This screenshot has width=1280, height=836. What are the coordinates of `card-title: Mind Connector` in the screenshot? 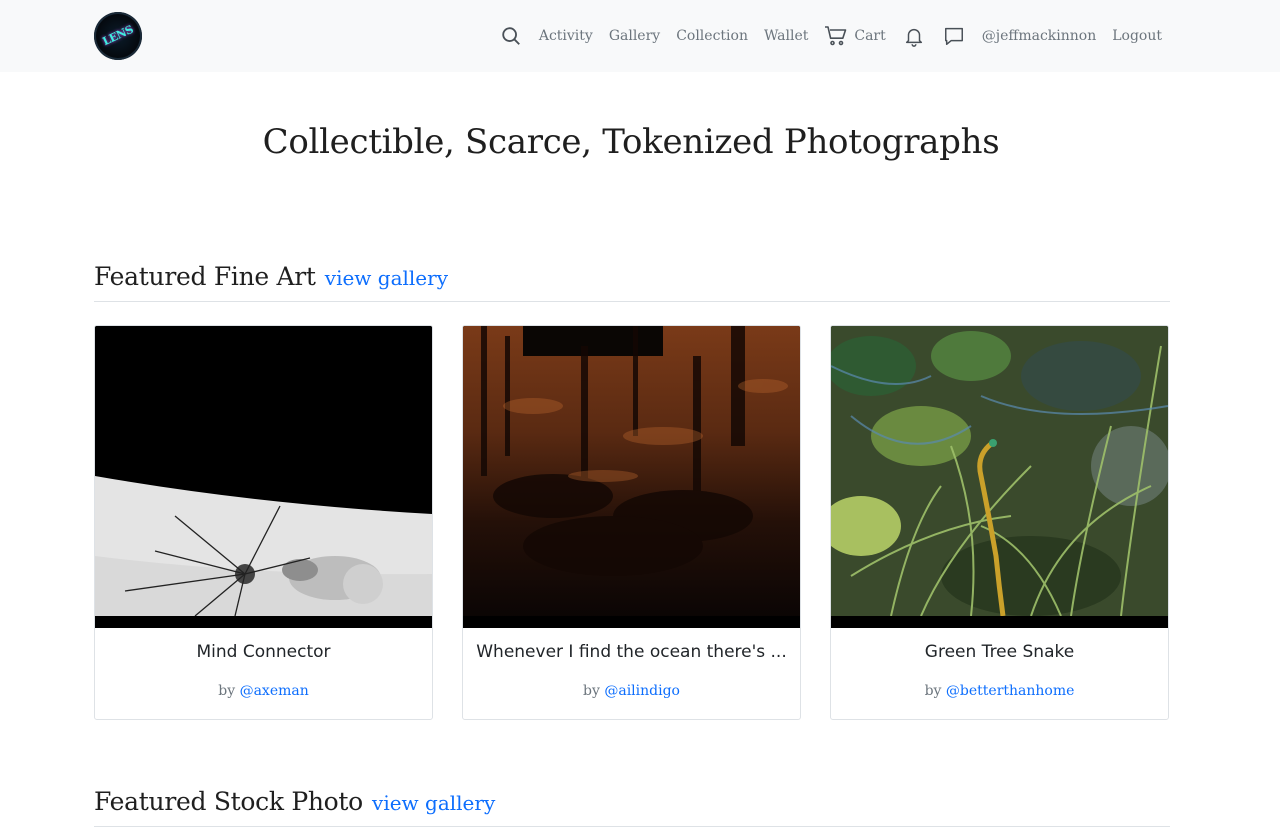 It's located at (263, 652).